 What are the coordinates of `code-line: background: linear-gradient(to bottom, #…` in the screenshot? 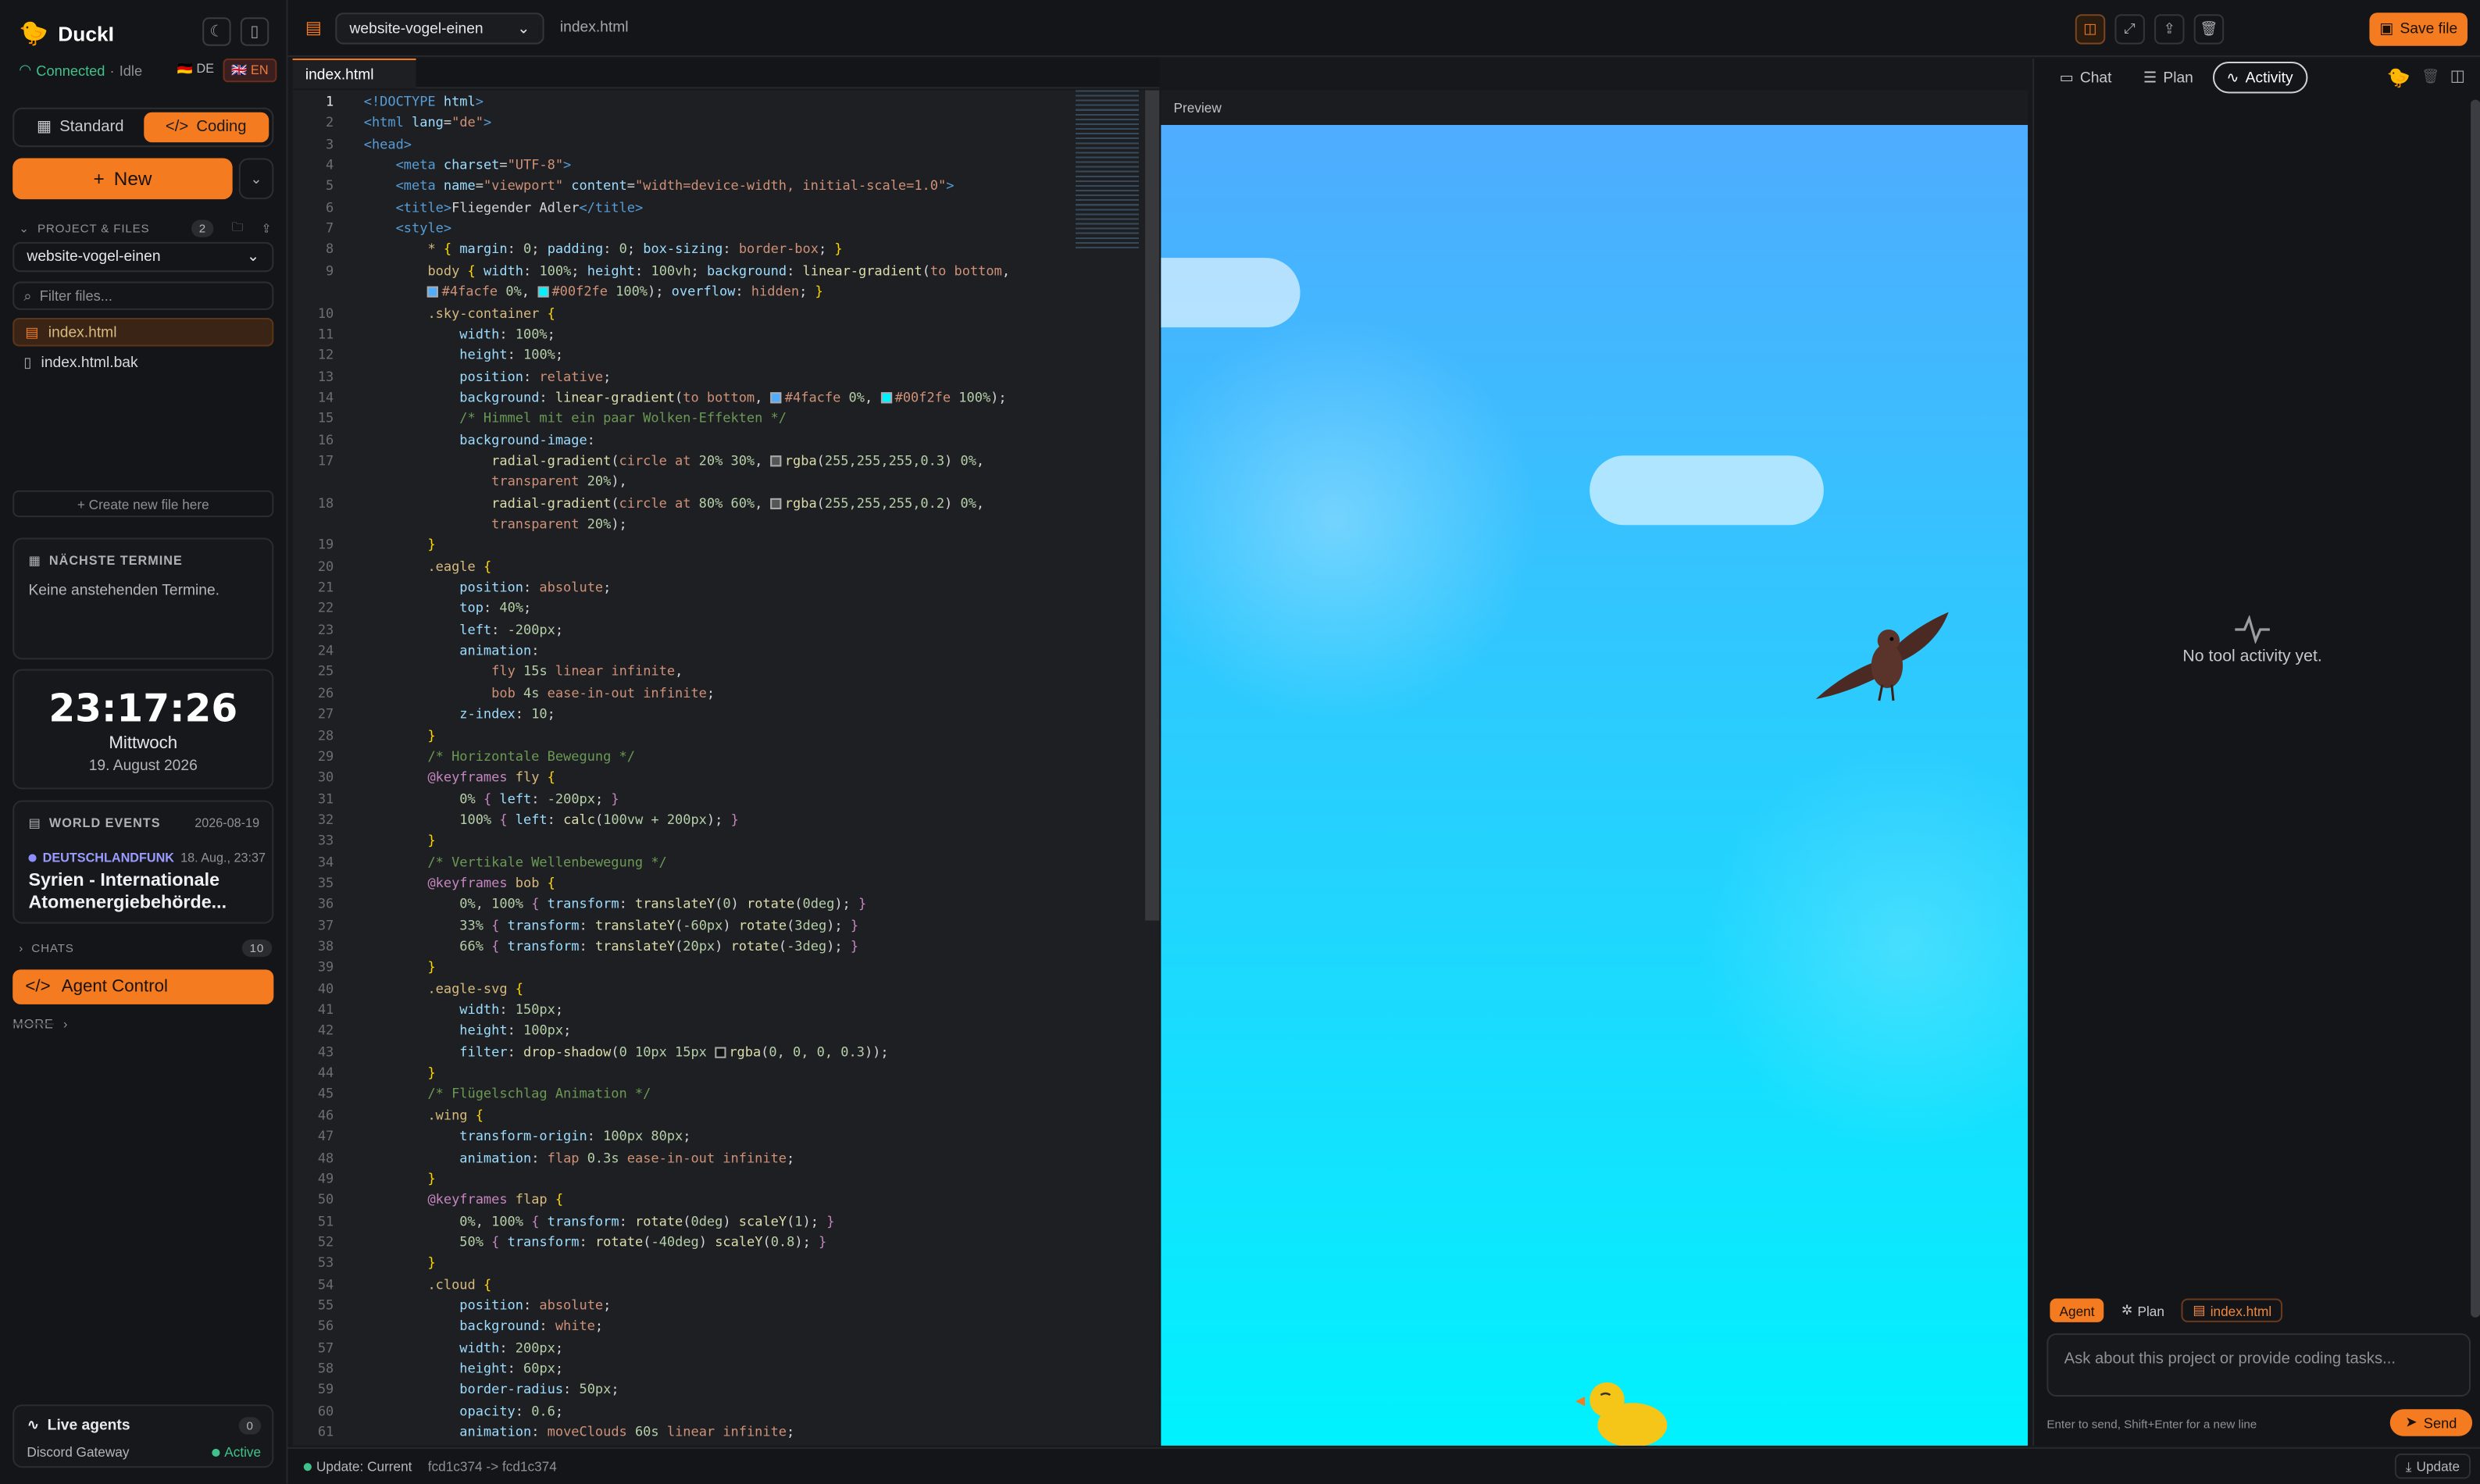 It's located at (685, 397).